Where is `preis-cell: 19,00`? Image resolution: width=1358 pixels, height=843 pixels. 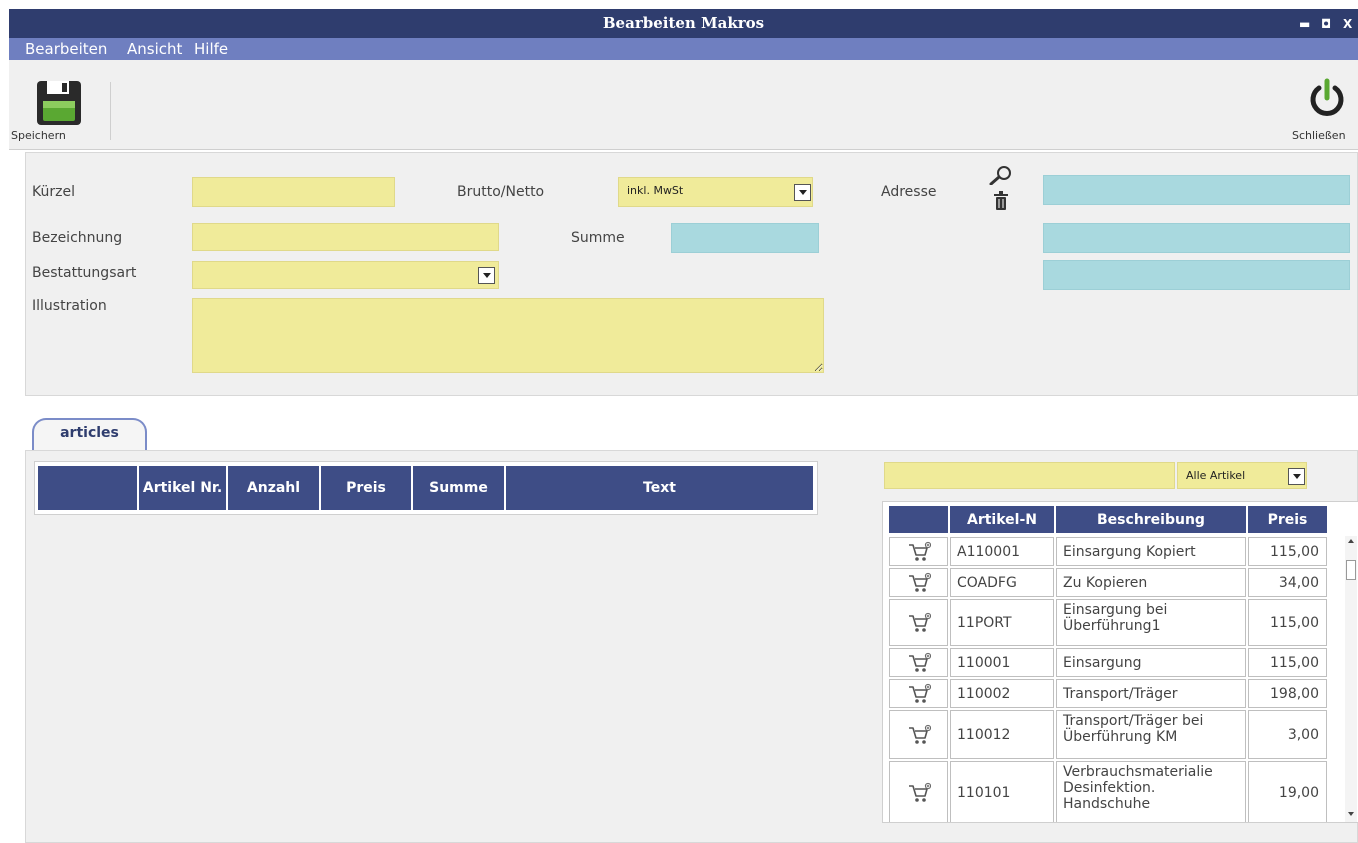
preis-cell: 19,00 is located at coordinates (1287, 791).